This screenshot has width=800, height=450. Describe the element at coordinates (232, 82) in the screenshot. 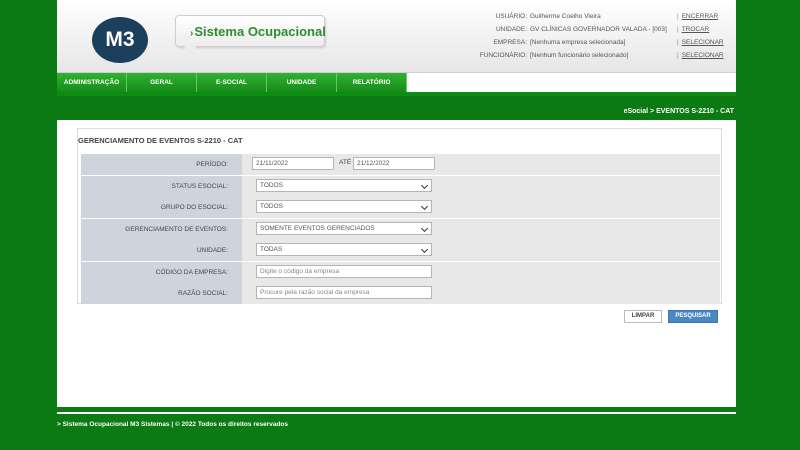

I see `nav-esocial: E-SOCIAL` at that location.